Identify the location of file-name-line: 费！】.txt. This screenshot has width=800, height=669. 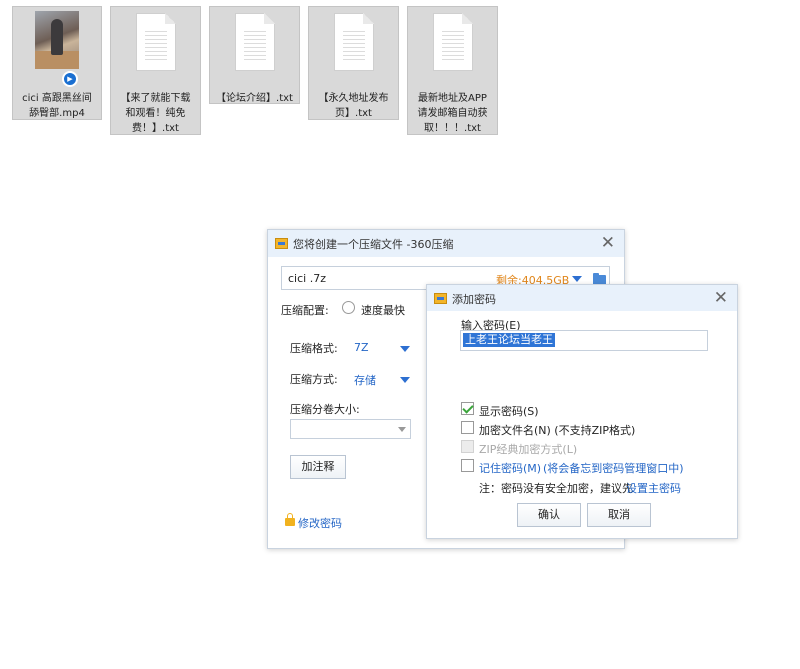
(155, 128).